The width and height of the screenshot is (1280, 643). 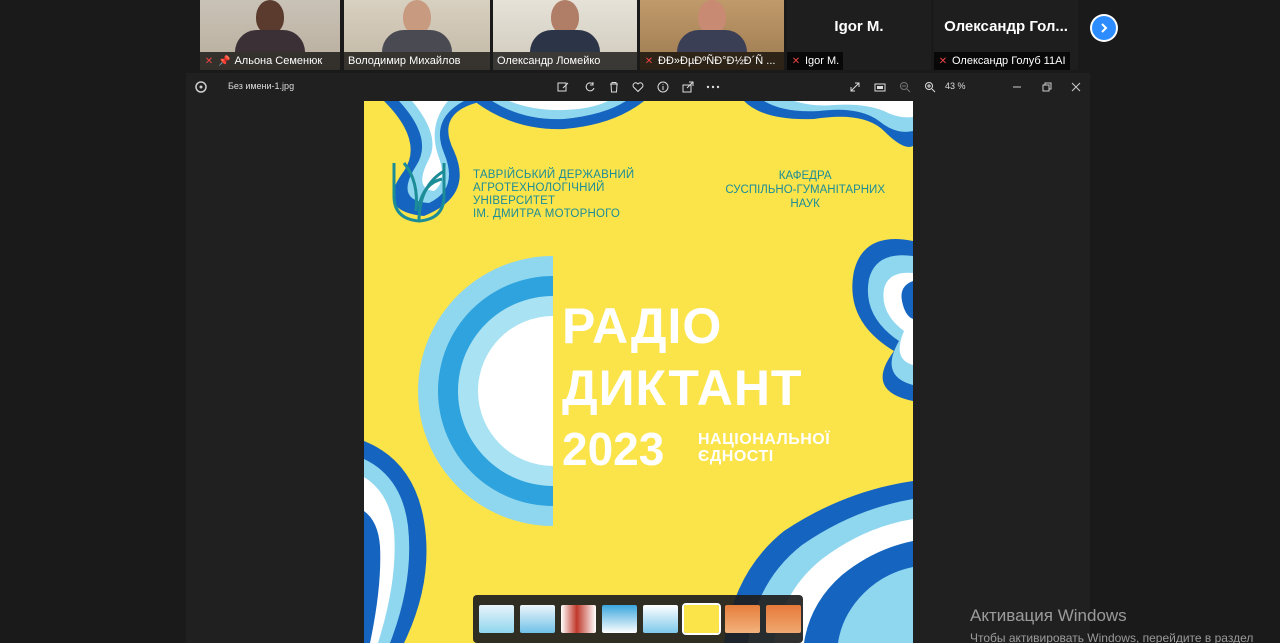 What do you see at coordinates (549, 61) in the screenshot?
I see `participant-name: Олександр Ломейко` at bounding box center [549, 61].